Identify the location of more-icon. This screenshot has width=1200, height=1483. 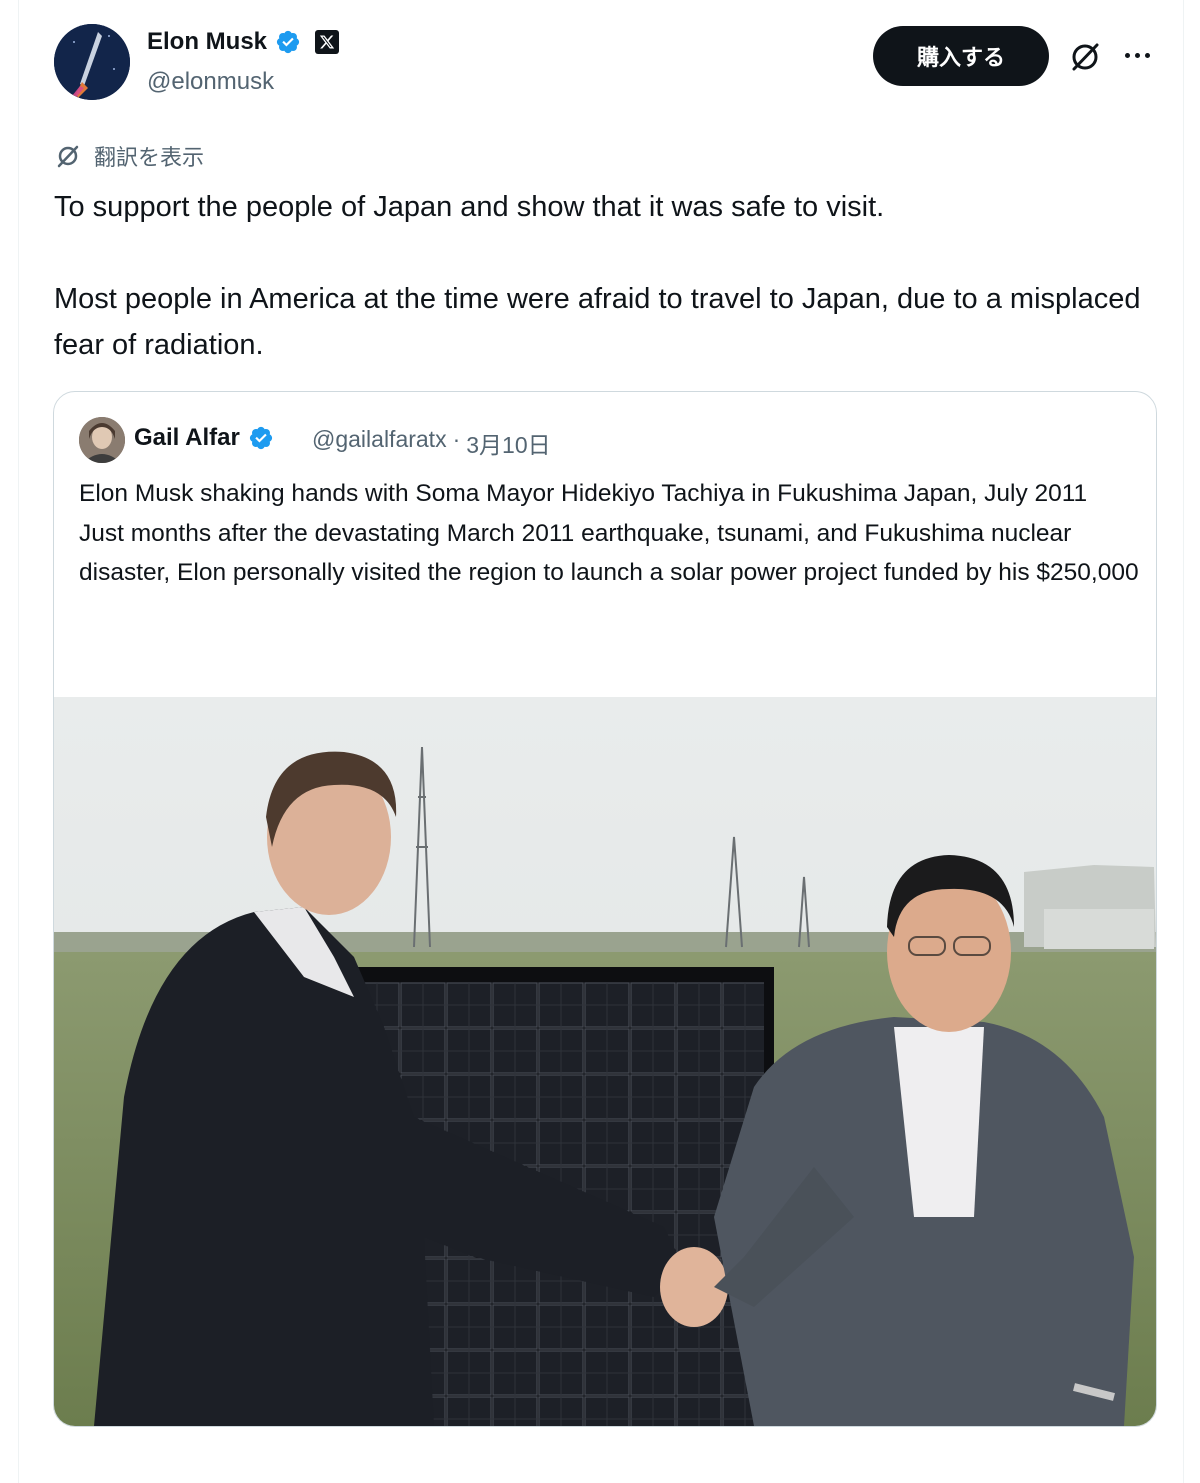
(1137, 55).